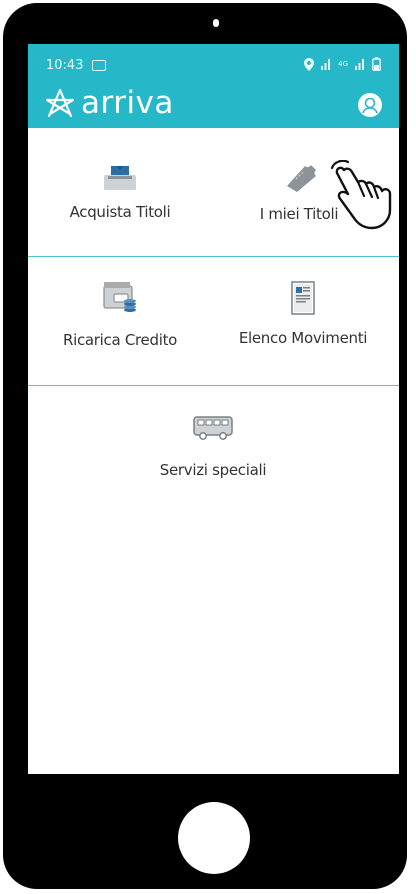  What do you see at coordinates (214, 838) in the screenshot?
I see `home-button` at bounding box center [214, 838].